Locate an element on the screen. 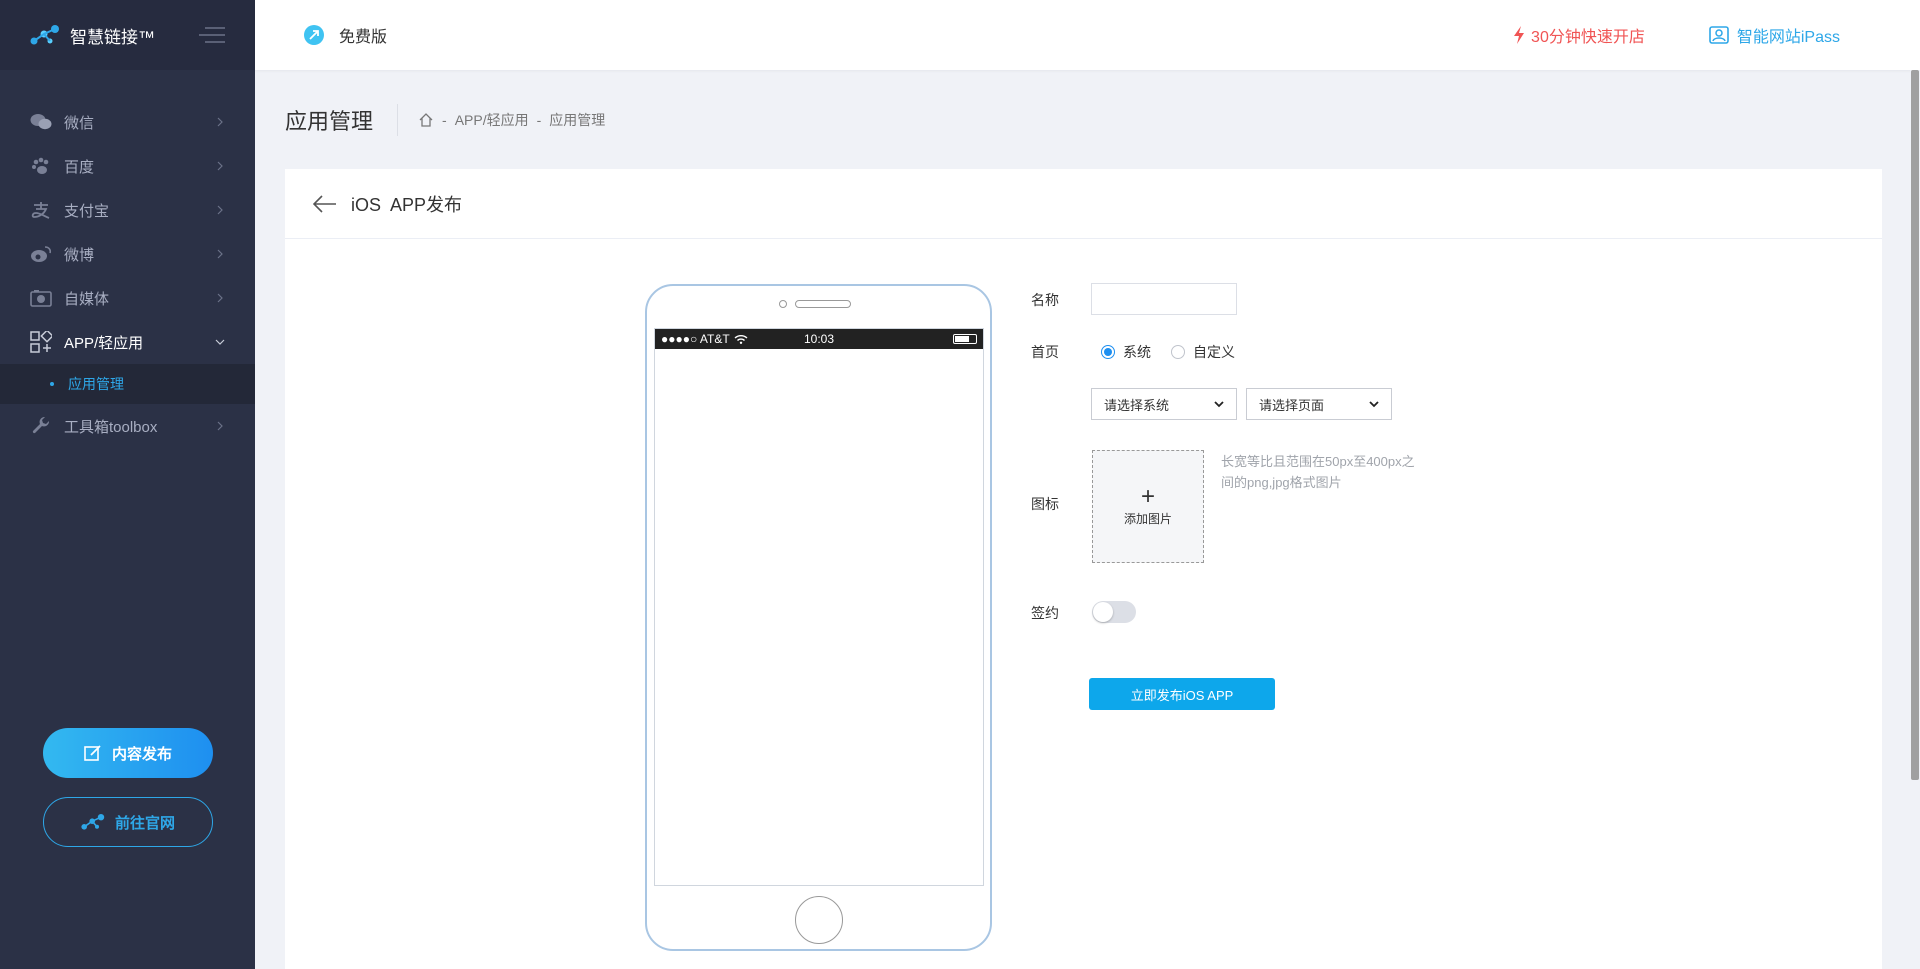 This screenshot has height=969, width=1920. card-title: iOS APP发布 is located at coordinates (407, 204).